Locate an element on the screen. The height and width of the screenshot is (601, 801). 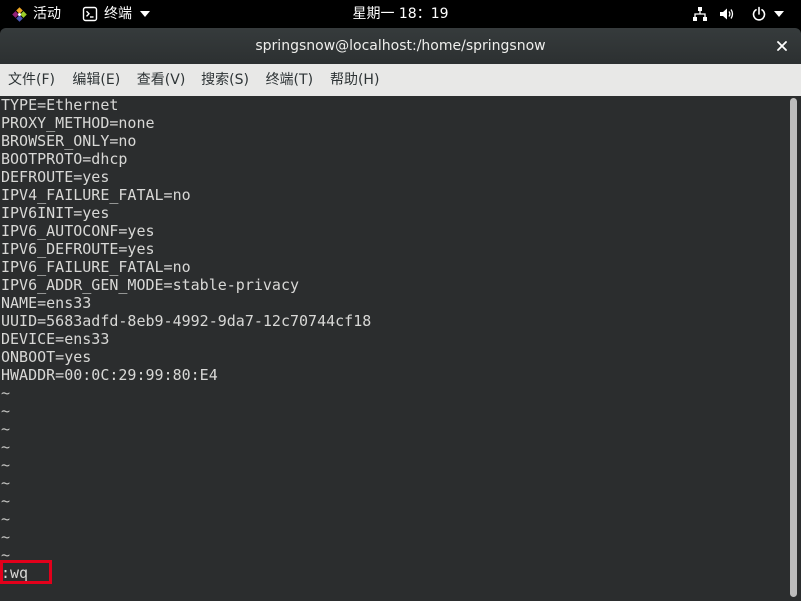
menu-help: 帮助(H) is located at coordinates (354, 80).